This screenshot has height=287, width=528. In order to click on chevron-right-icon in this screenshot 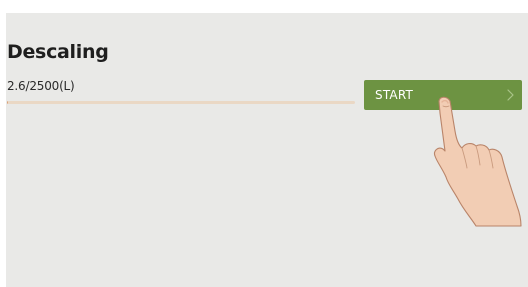, I will do `click(510, 95)`.